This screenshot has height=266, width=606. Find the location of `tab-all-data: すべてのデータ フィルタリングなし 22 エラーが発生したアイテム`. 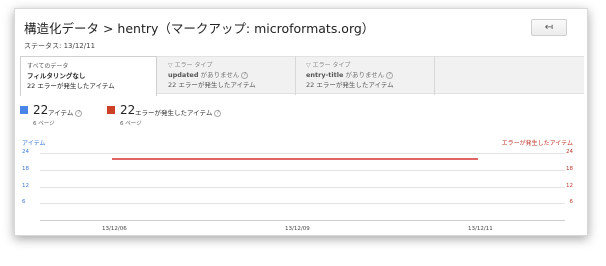

tab-all-data: すべてのデータ フィルタリングなし 22 エラーが発生したアイテム is located at coordinates (88, 76).